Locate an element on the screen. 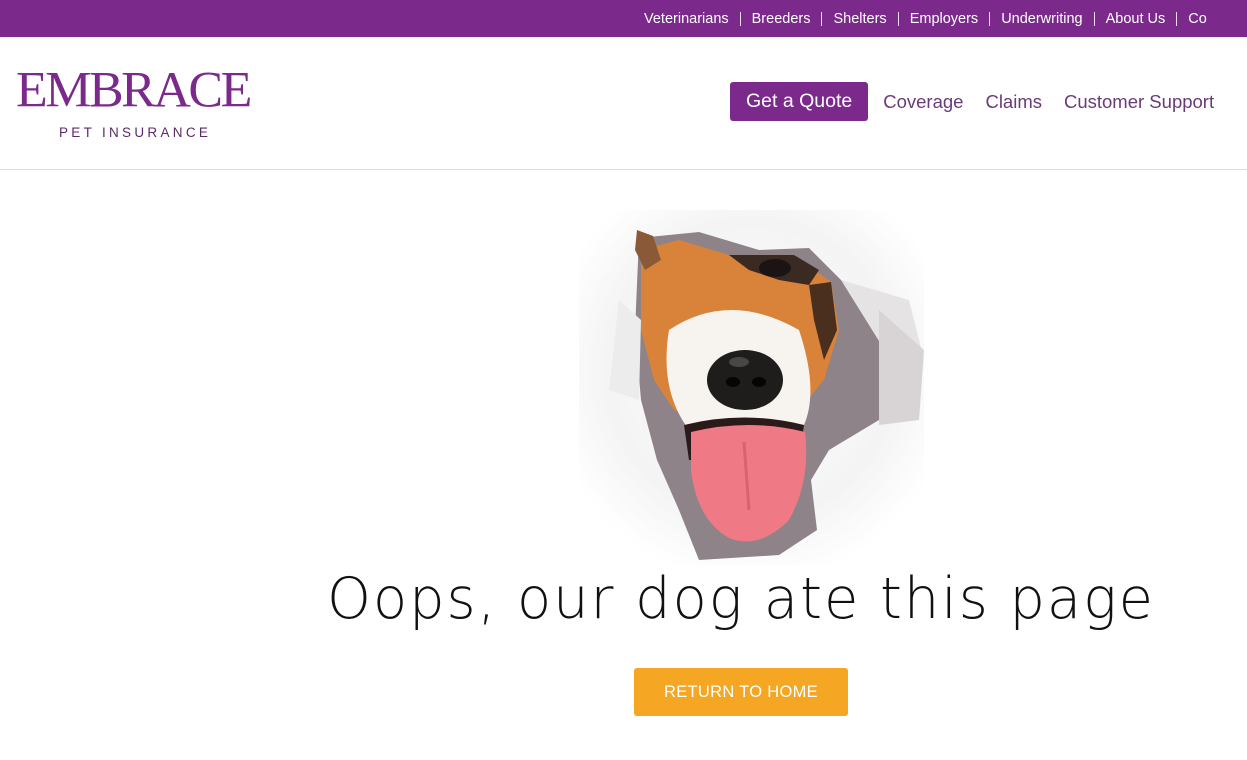  dog-through-paper-illustration is located at coordinates (751, 387).